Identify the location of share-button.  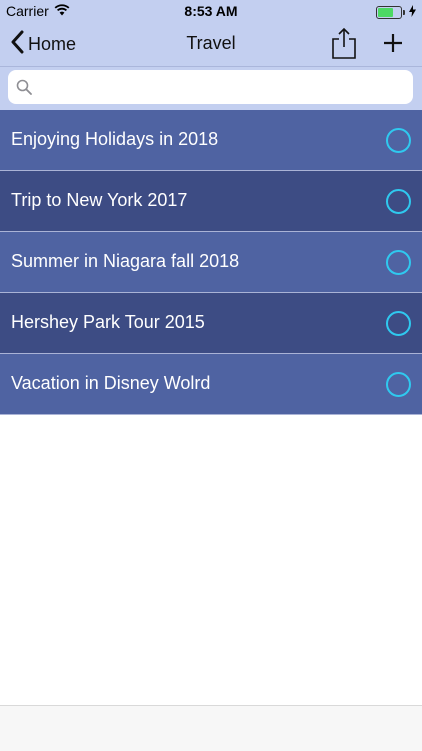
(344, 43).